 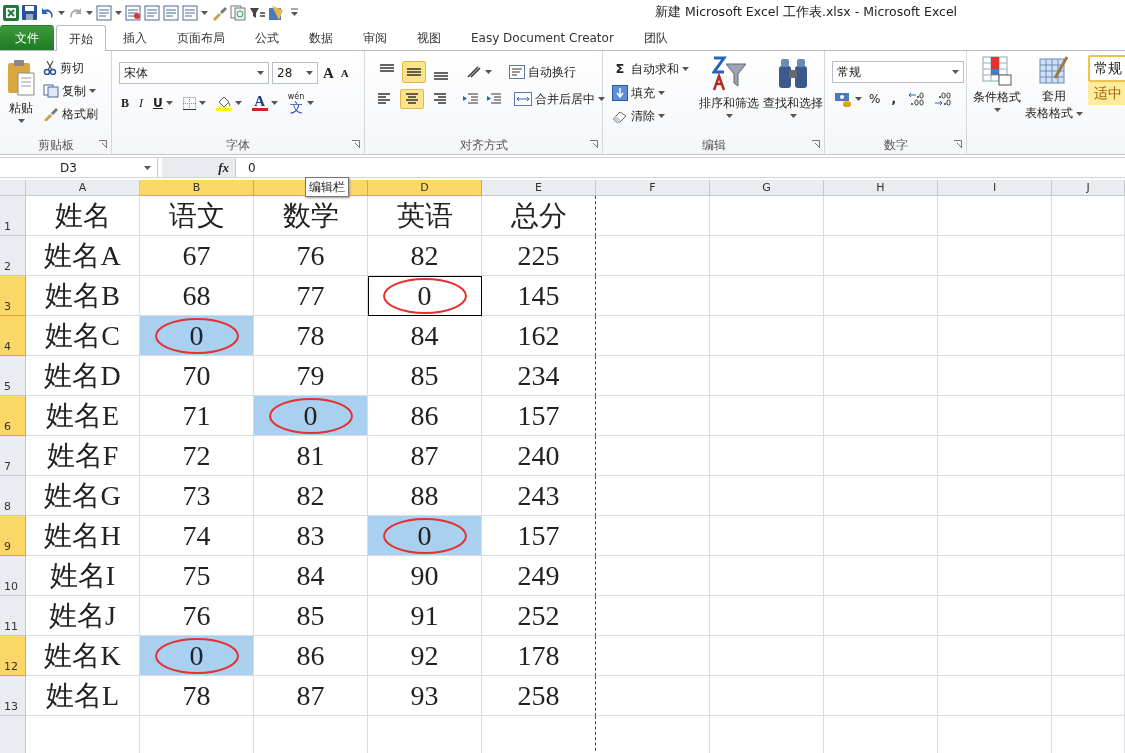 I want to click on font-color-button: A, so click(x=264, y=103).